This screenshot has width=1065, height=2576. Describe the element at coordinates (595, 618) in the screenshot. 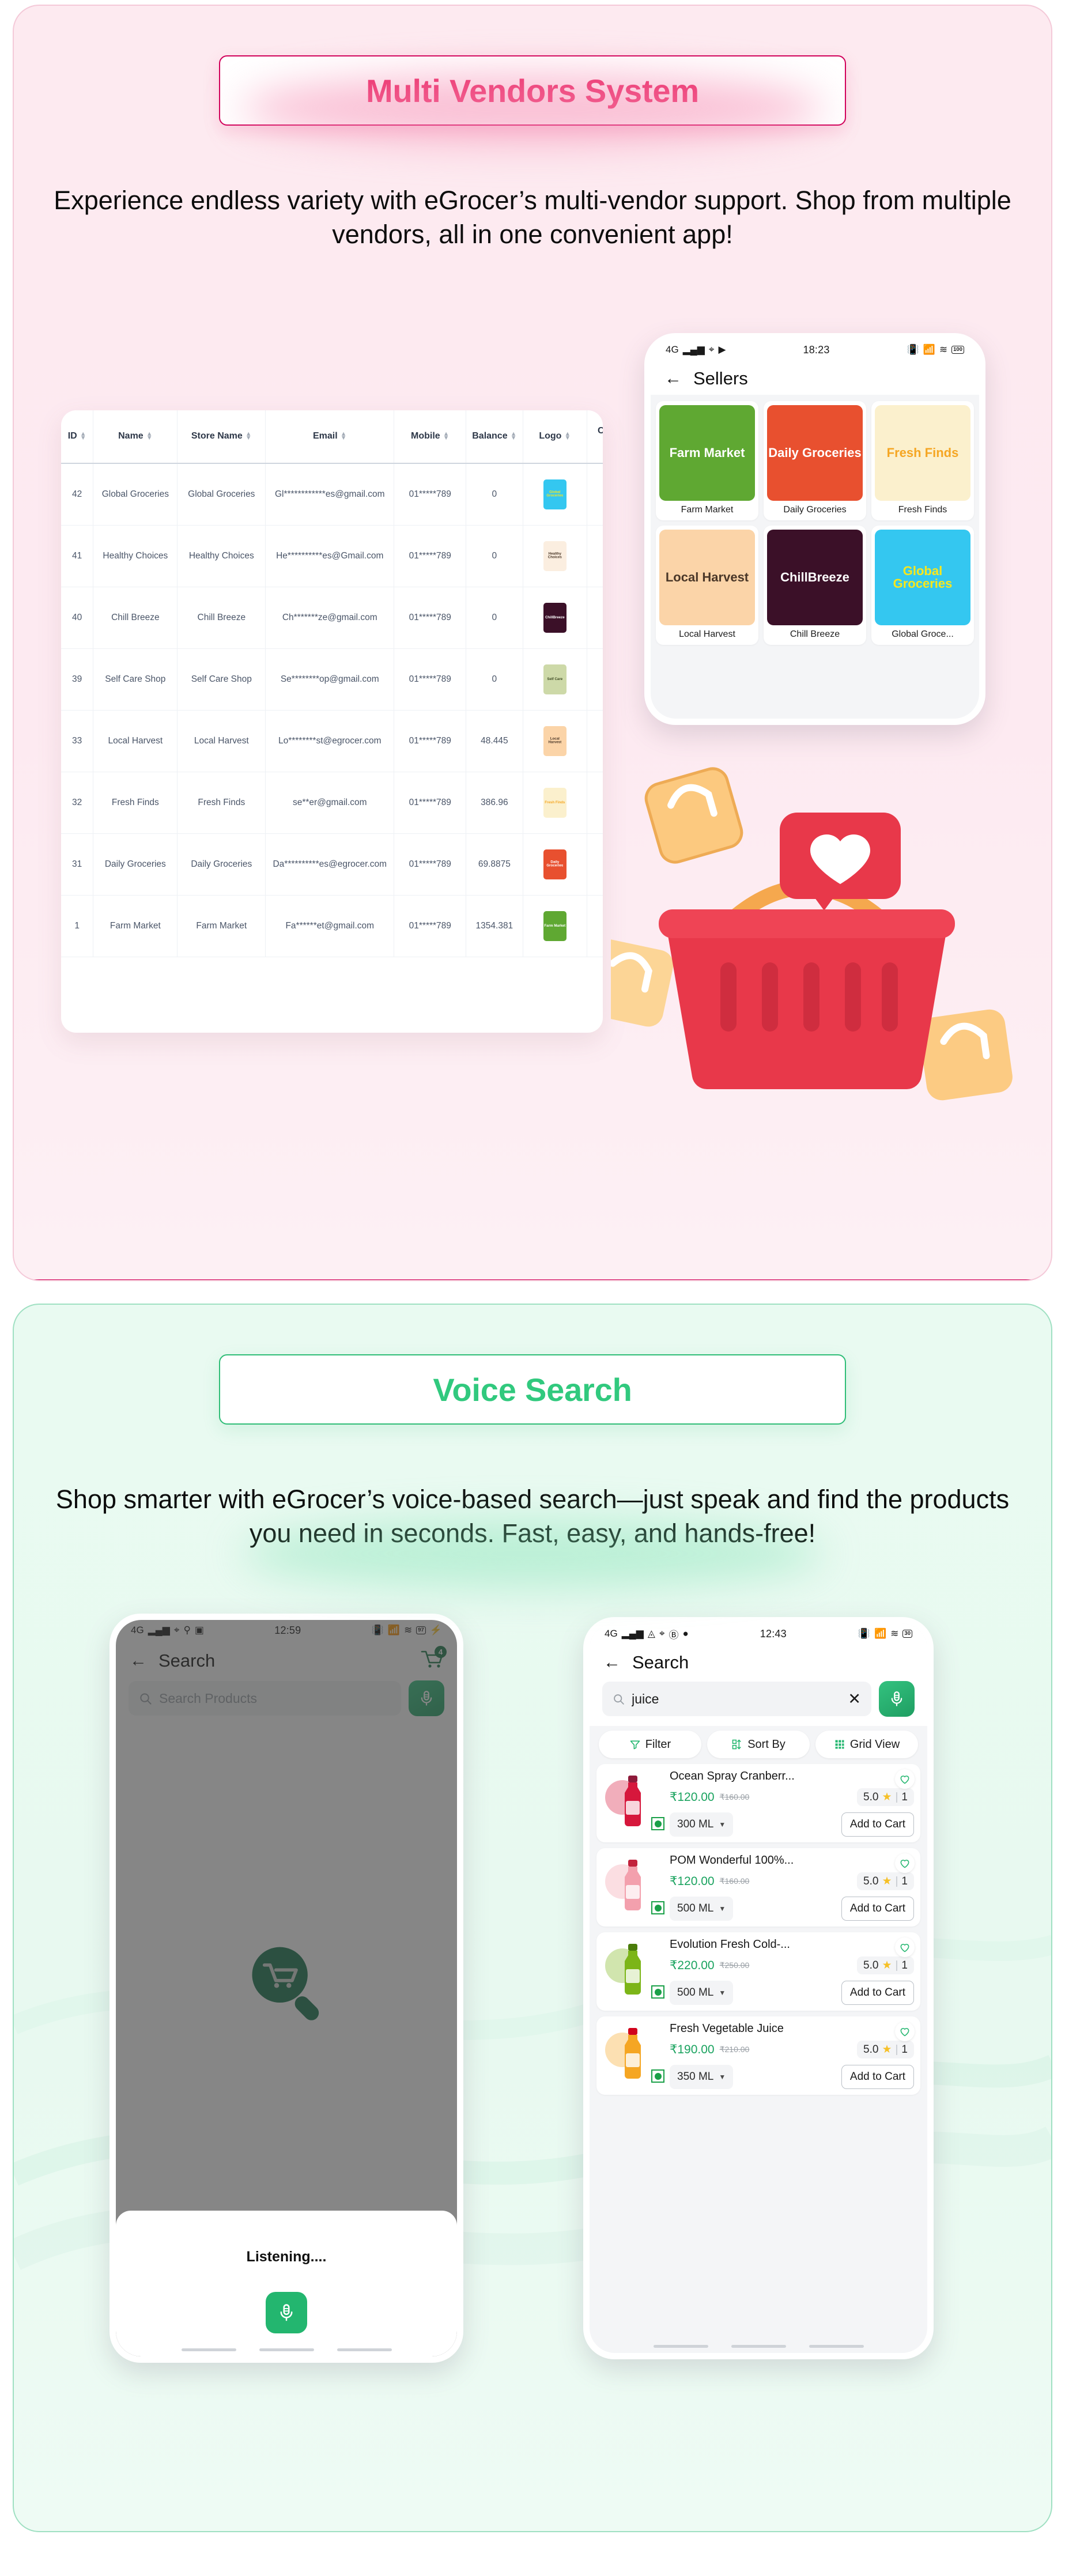

I see `vendor-commission: 10` at that location.